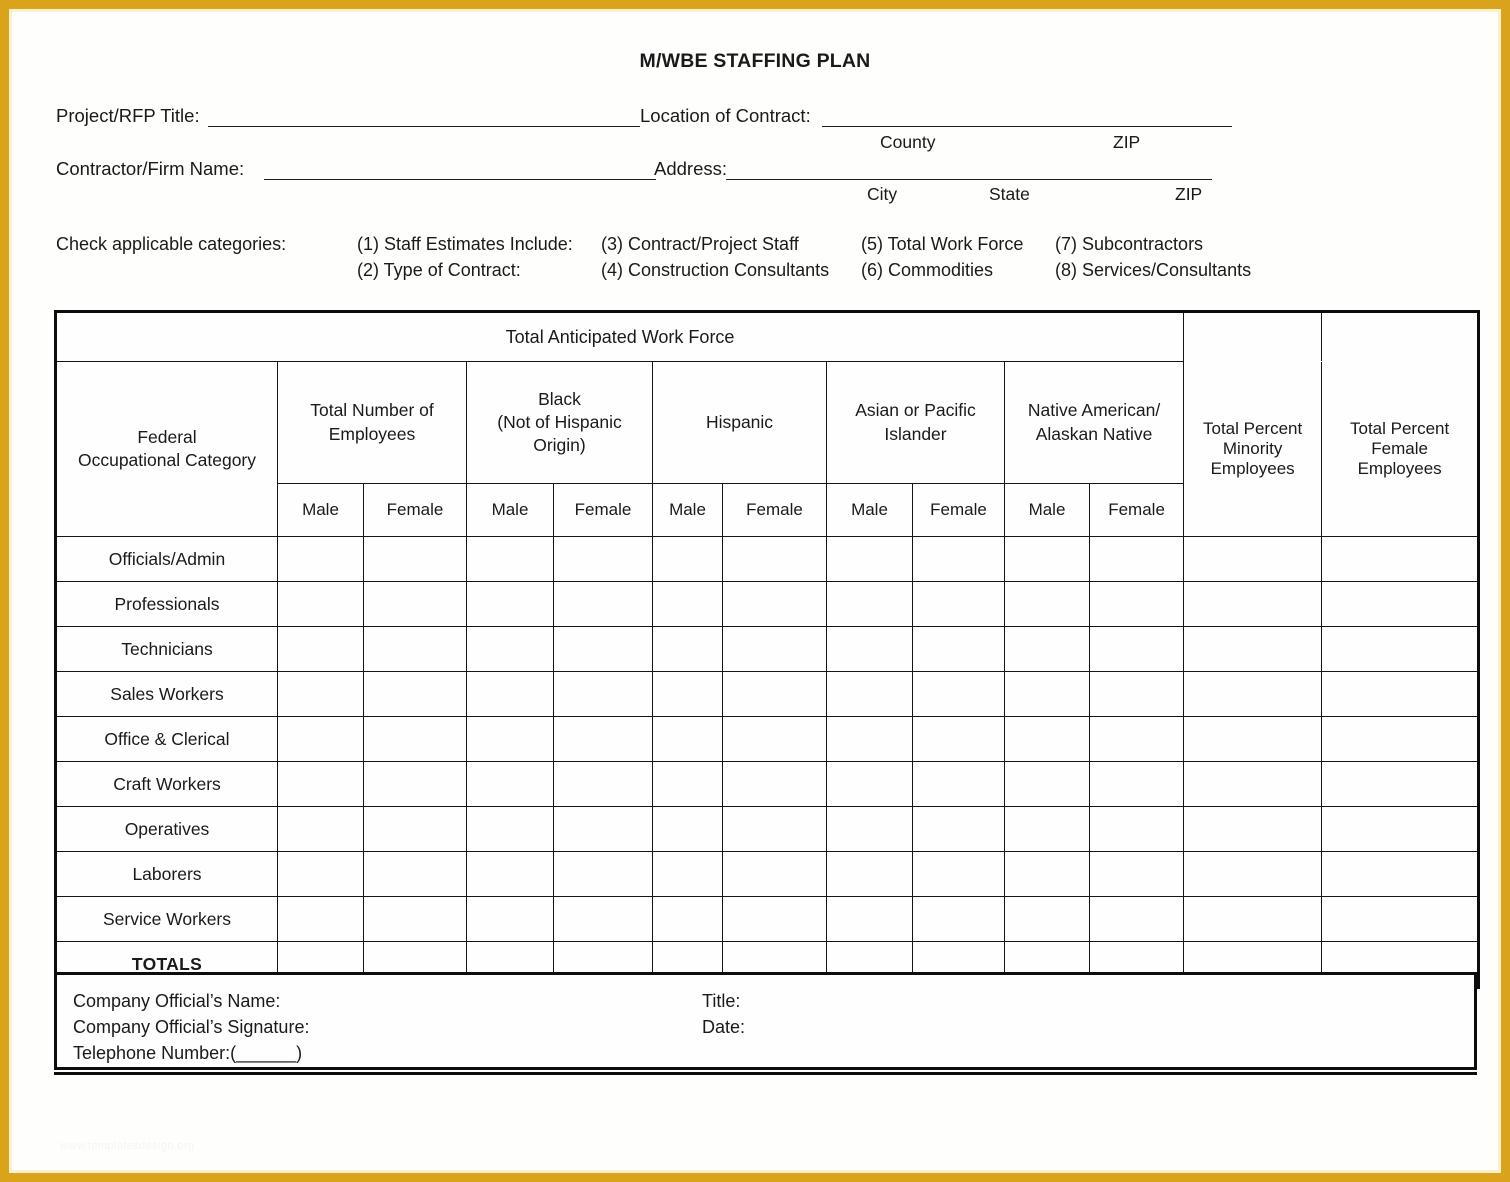 This screenshot has height=1182, width=1510. What do you see at coordinates (1136, 739) in the screenshot?
I see `cell-office-clerical-native-female` at bounding box center [1136, 739].